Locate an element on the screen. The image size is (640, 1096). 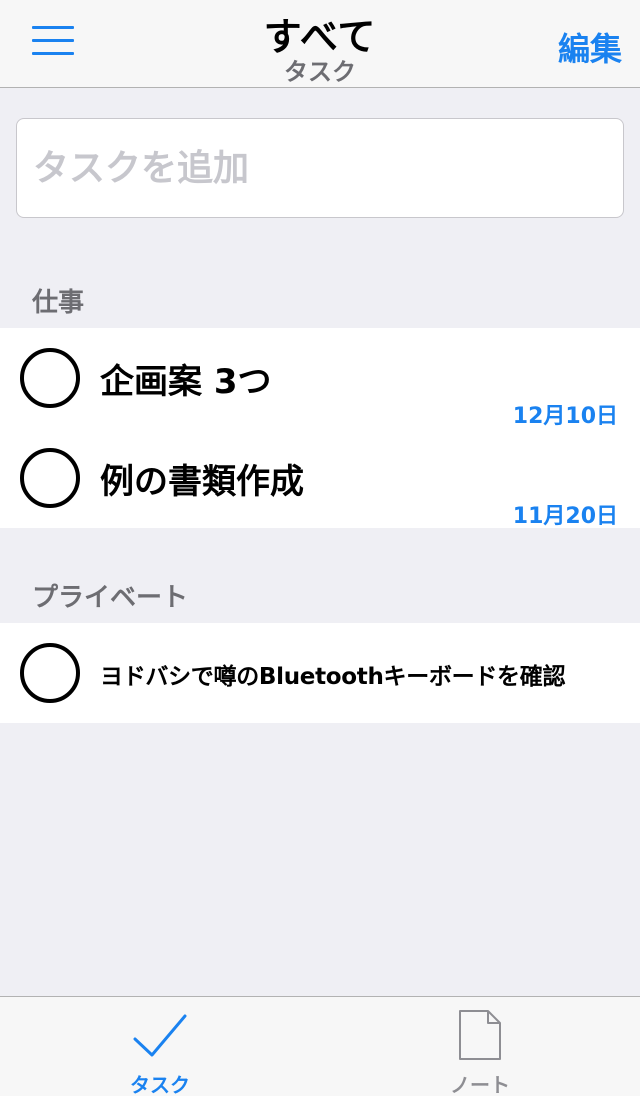
task-title: 例の書類作成 is located at coordinates (202, 482).